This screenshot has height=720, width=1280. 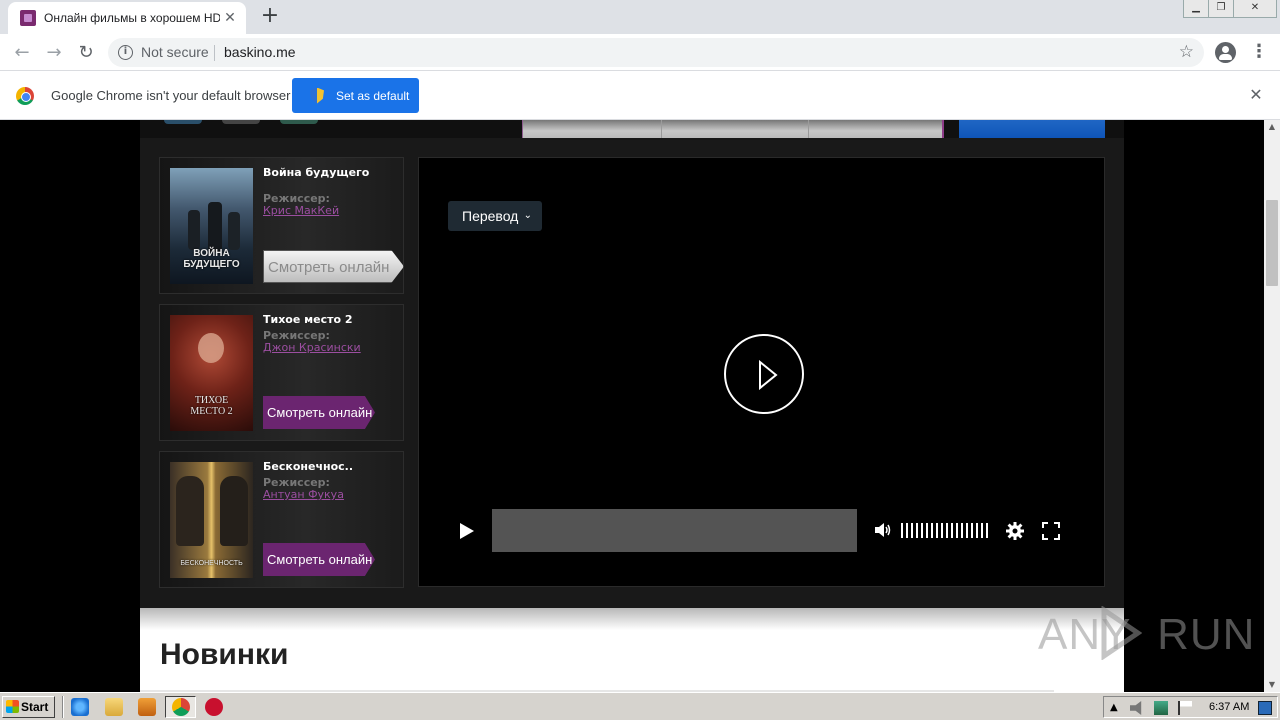 What do you see at coordinates (224, 654) in the screenshot?
I see `section-title: Новинки` at bounding box center [224, 654].